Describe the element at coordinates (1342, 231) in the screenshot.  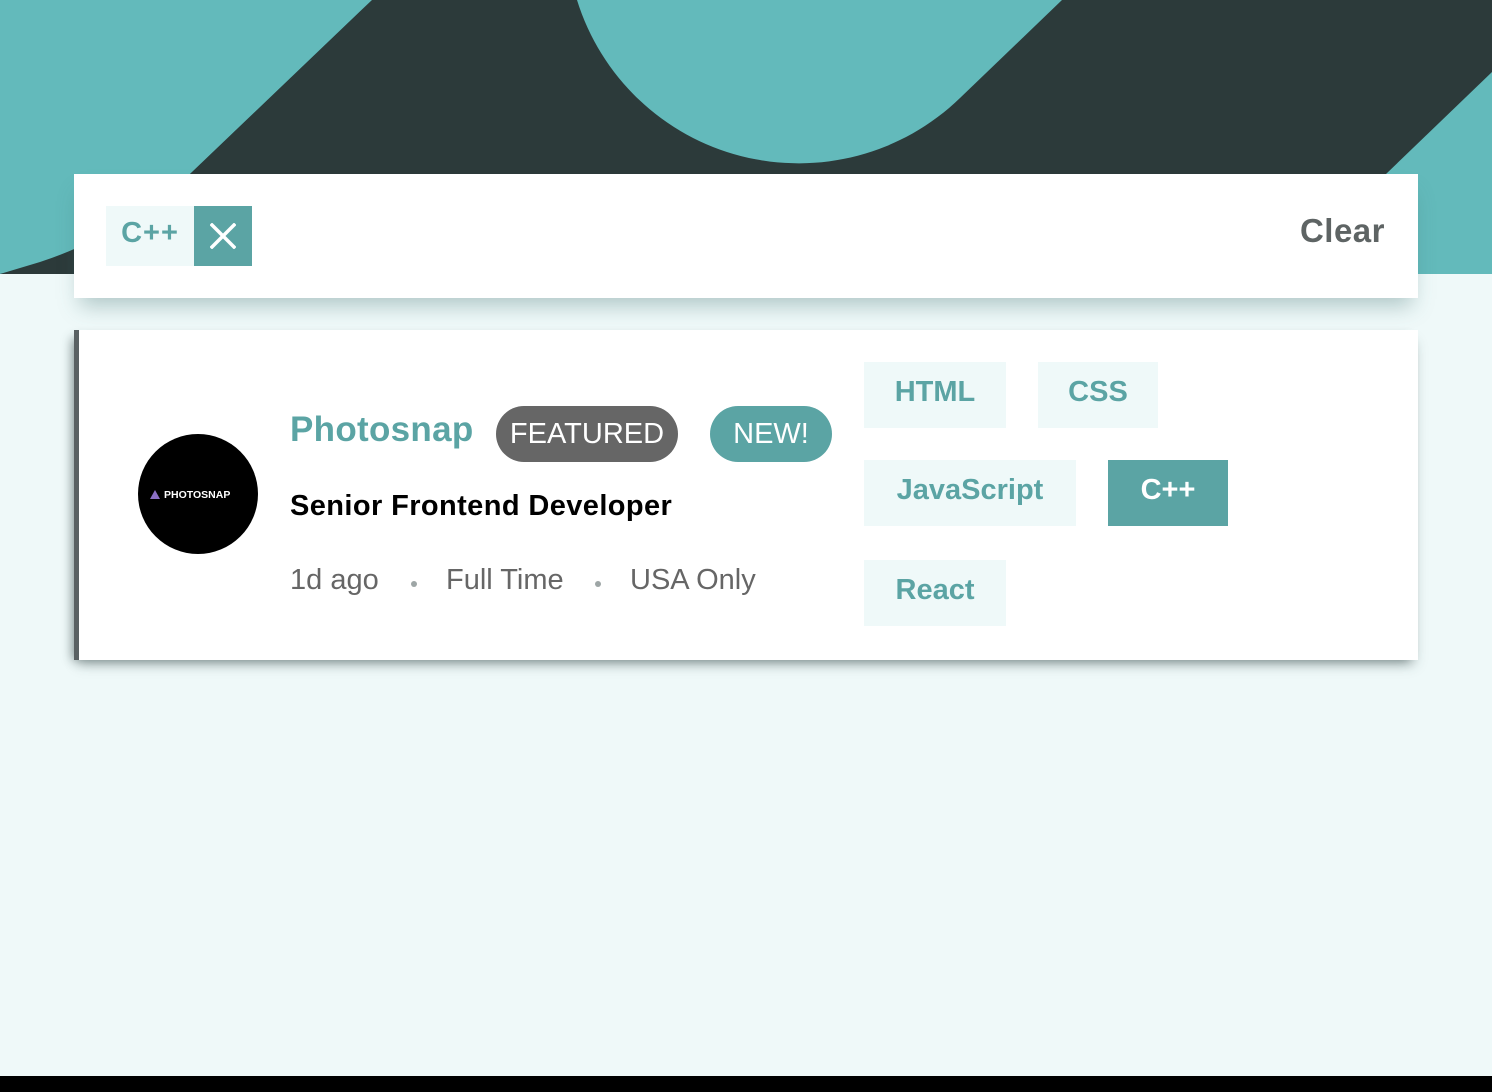
I see `clear-button: Clear` at that location.